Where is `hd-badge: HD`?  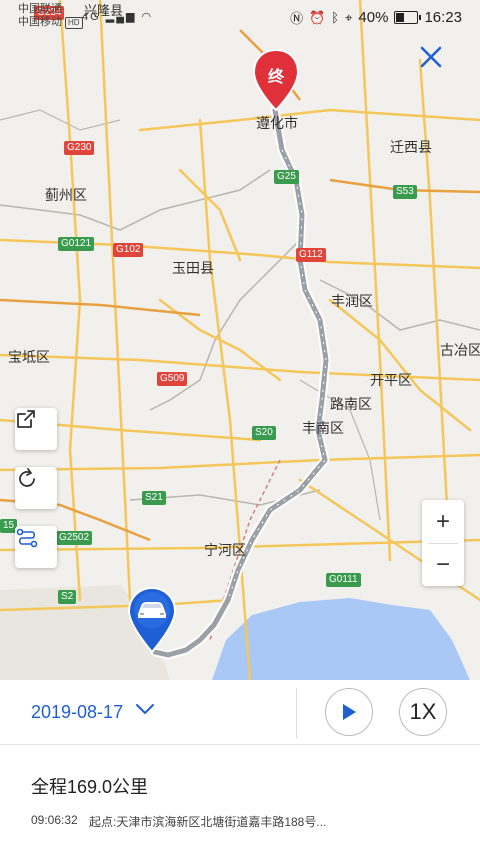
hd-badge: HD is located at coordinates (74, 23).